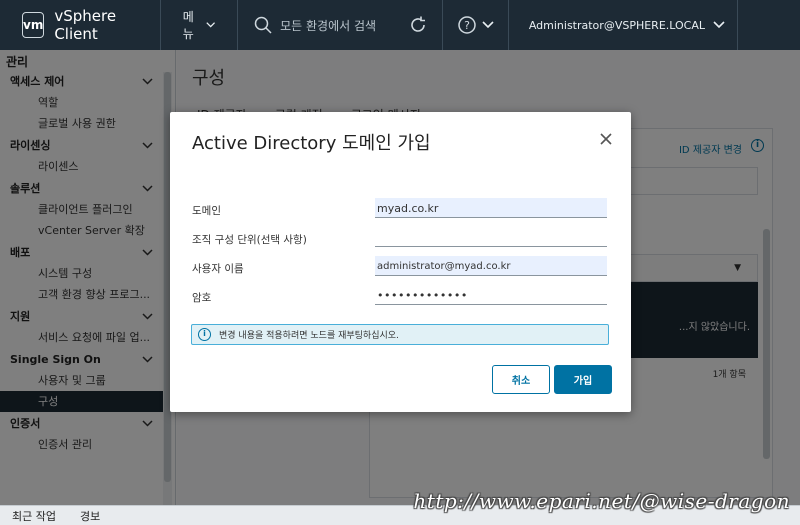  I want to click on password-row: 암호, so click(402, 292).